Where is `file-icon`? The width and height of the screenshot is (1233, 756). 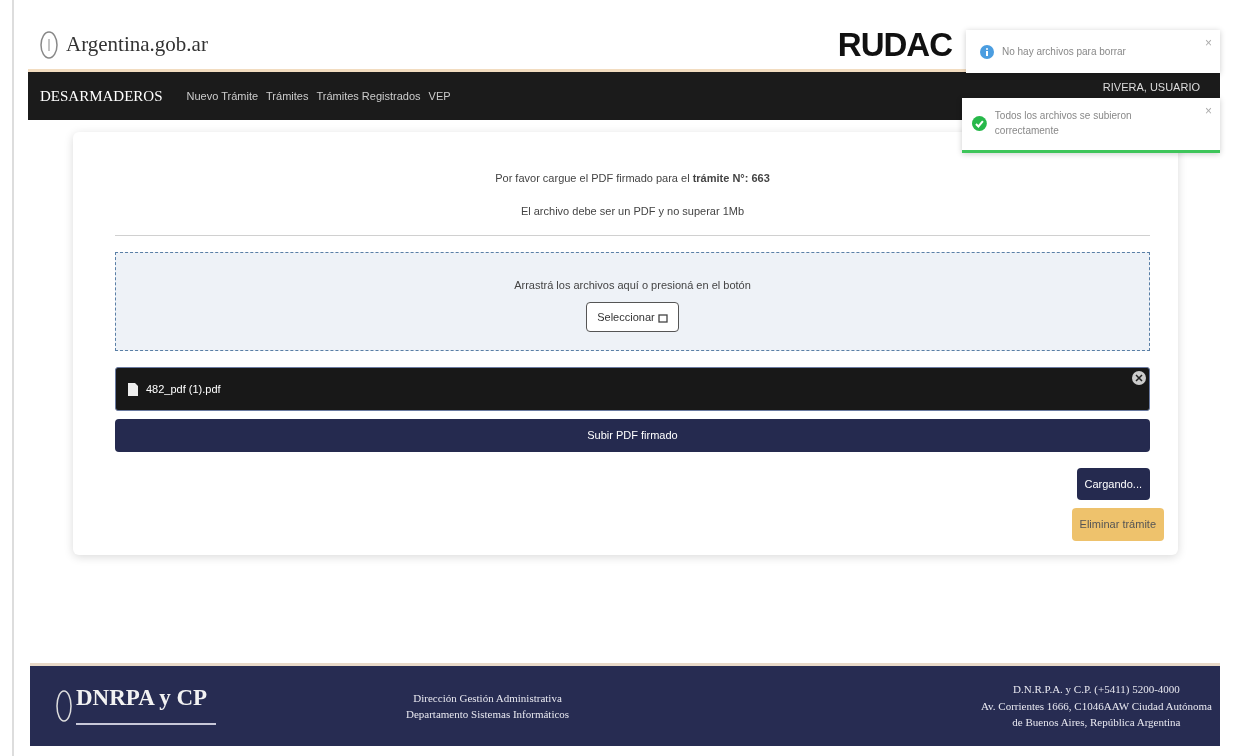
file-icon is located at coordinates (133, 389).